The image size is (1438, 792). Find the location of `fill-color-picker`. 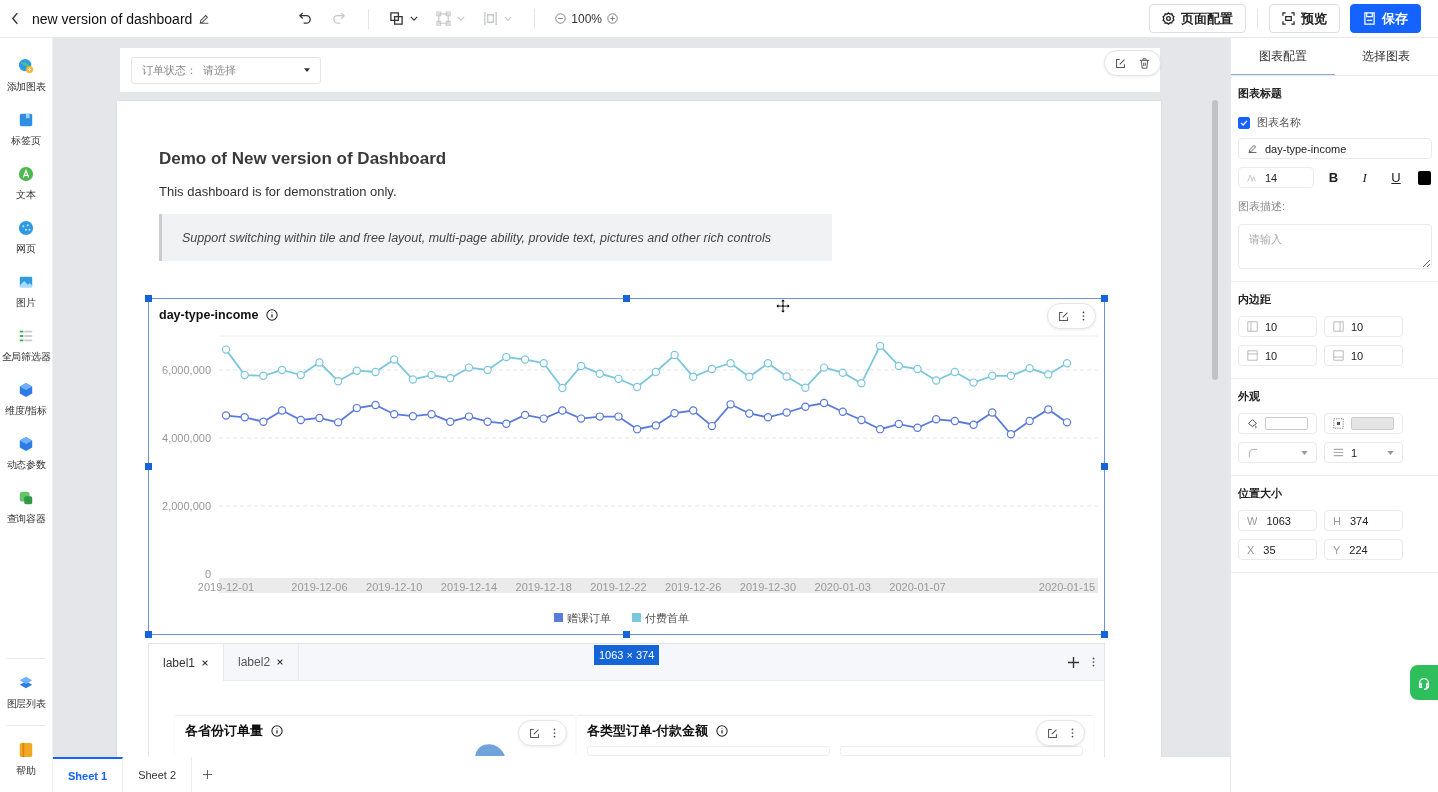

fill-color-picker is located at coordinates (1277, 423).